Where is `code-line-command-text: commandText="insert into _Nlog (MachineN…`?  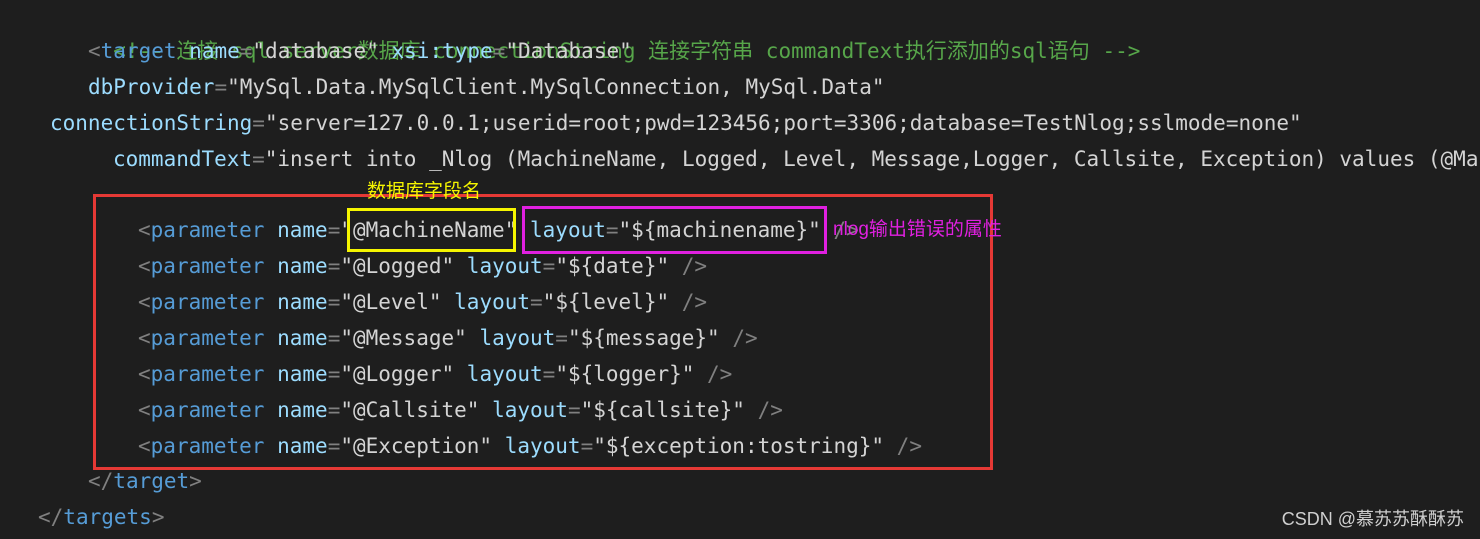
code-line-command-text: commandText="insert into _Nlog (MachineN… is located at coordinates (796, 159).